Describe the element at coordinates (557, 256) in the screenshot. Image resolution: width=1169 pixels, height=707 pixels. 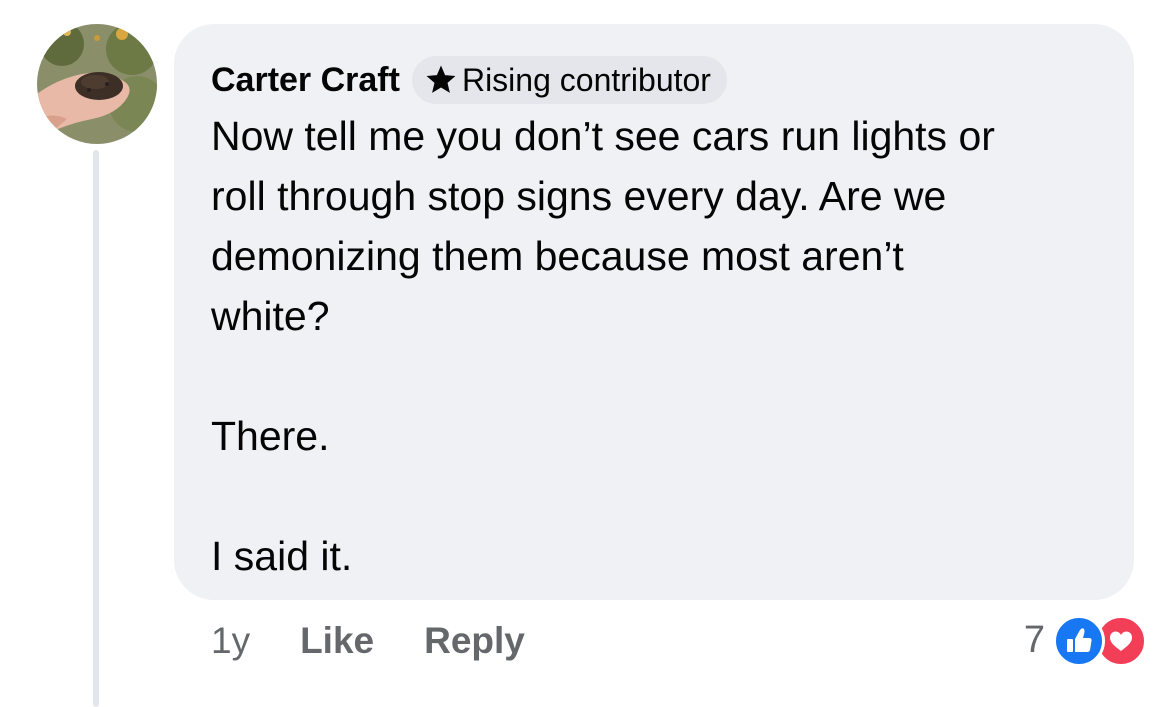
I see `comment-line: demonizing them because most aren’t` at that location.